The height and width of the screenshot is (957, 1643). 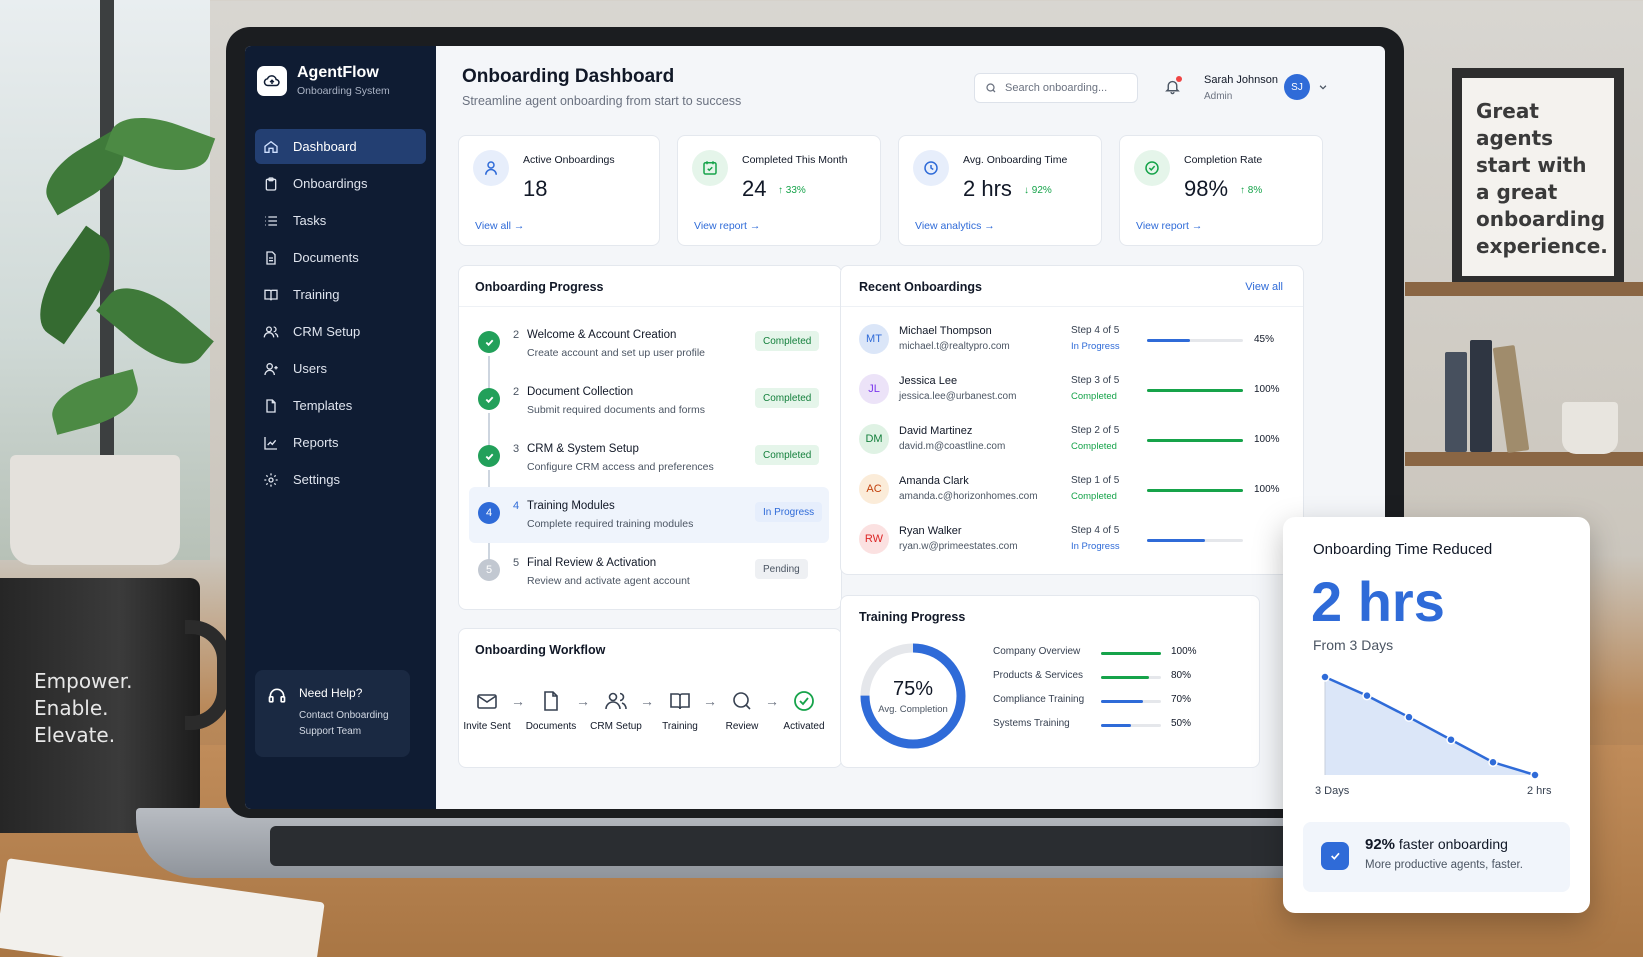 I want to click on view-all-link: View all →, so click(x=499, y=226).